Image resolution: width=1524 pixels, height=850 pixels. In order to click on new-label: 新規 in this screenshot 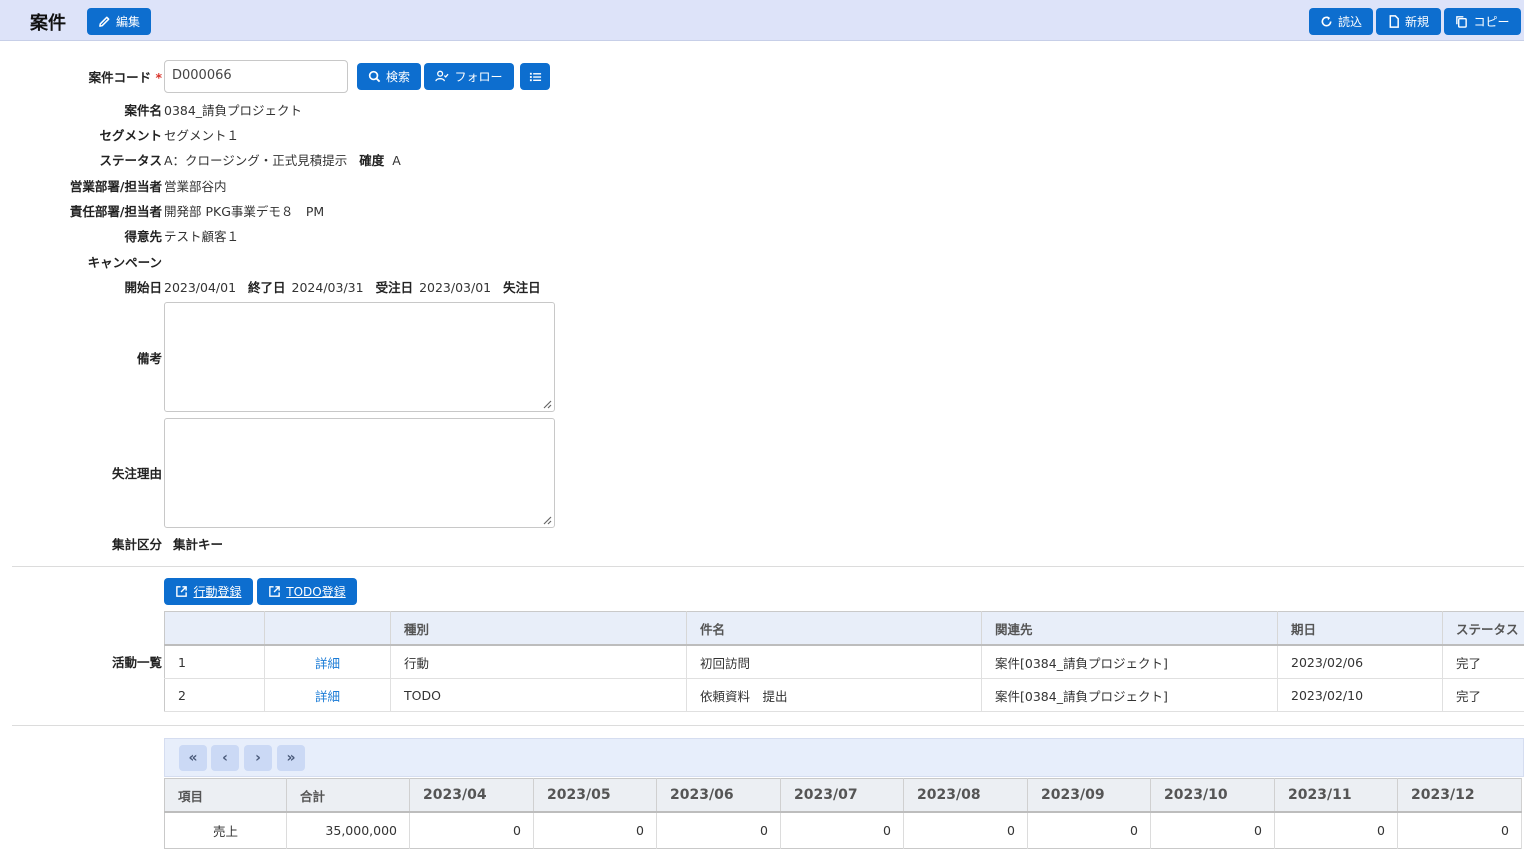, I will do `click(1416, 22)`.